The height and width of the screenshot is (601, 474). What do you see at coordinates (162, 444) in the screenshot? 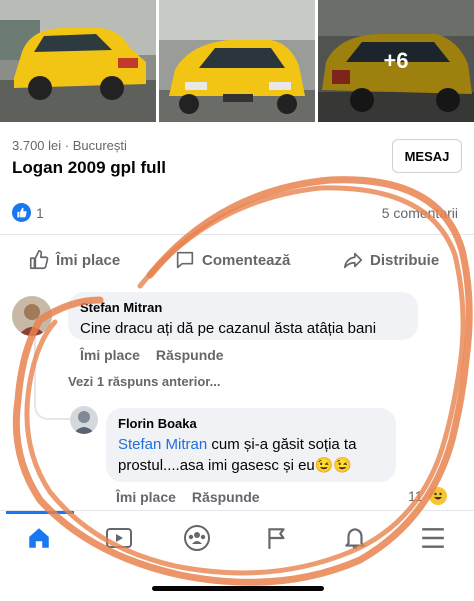
I see `mention-link: Stefan Mitran` at bounding box center [162, 444].